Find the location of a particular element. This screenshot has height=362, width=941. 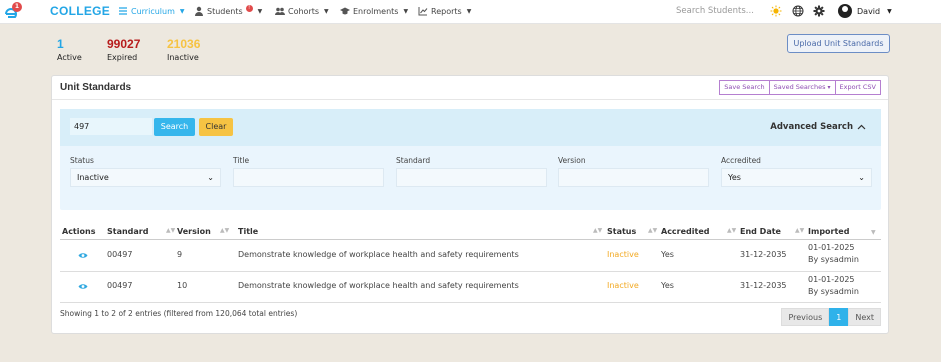

header-button-group: Save Search Saved Searches ▾ Export CSV is located at coordinates (800, 87).